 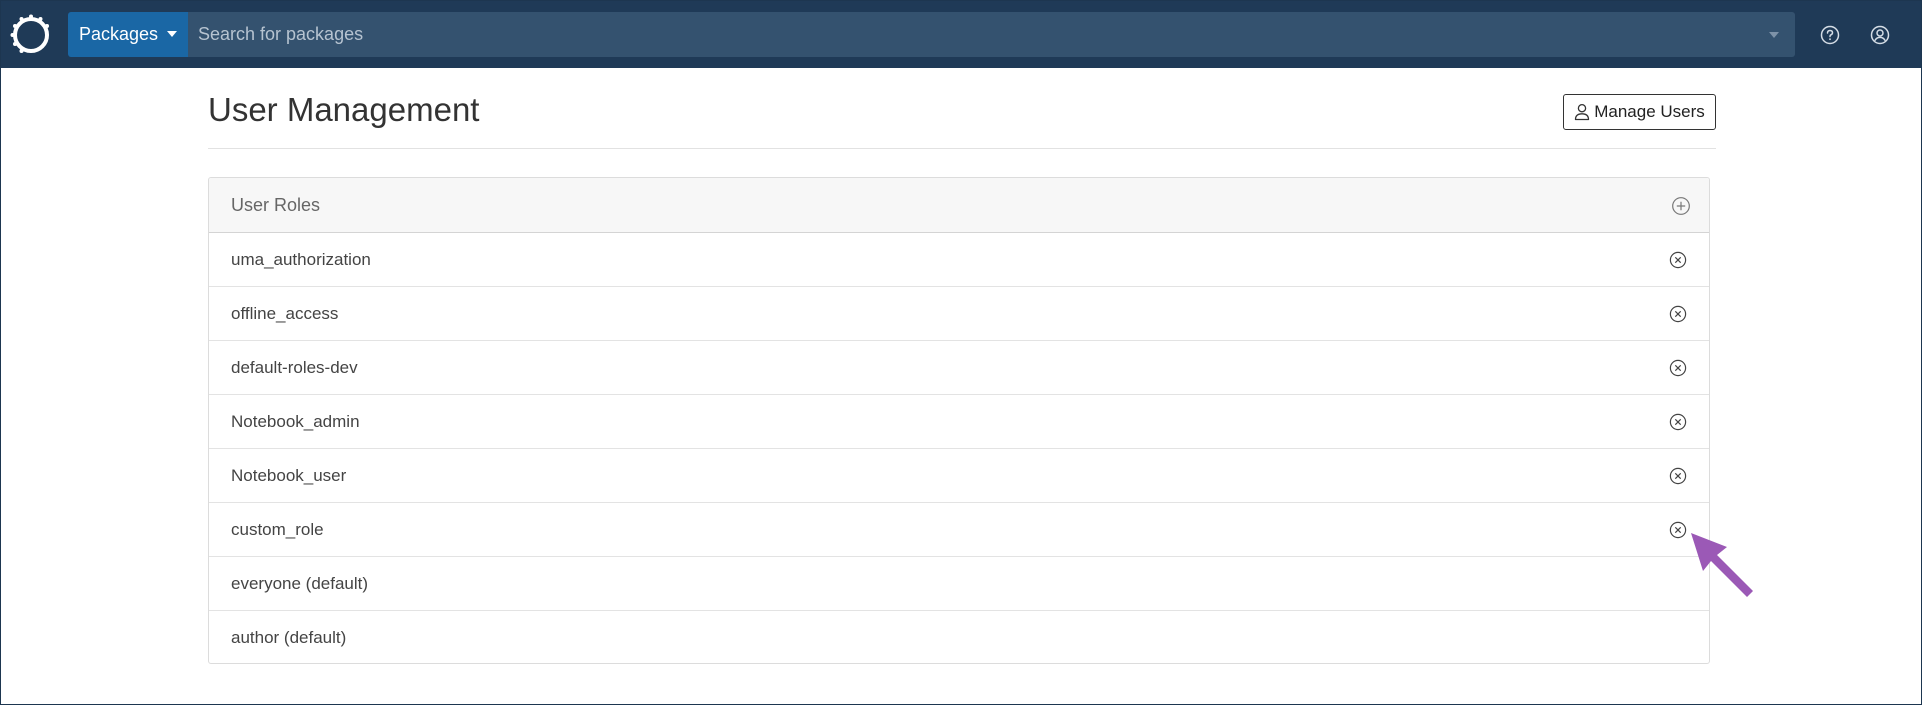 I want to click on packages-dropdown-button: Packages, so click(x=128, y=34).